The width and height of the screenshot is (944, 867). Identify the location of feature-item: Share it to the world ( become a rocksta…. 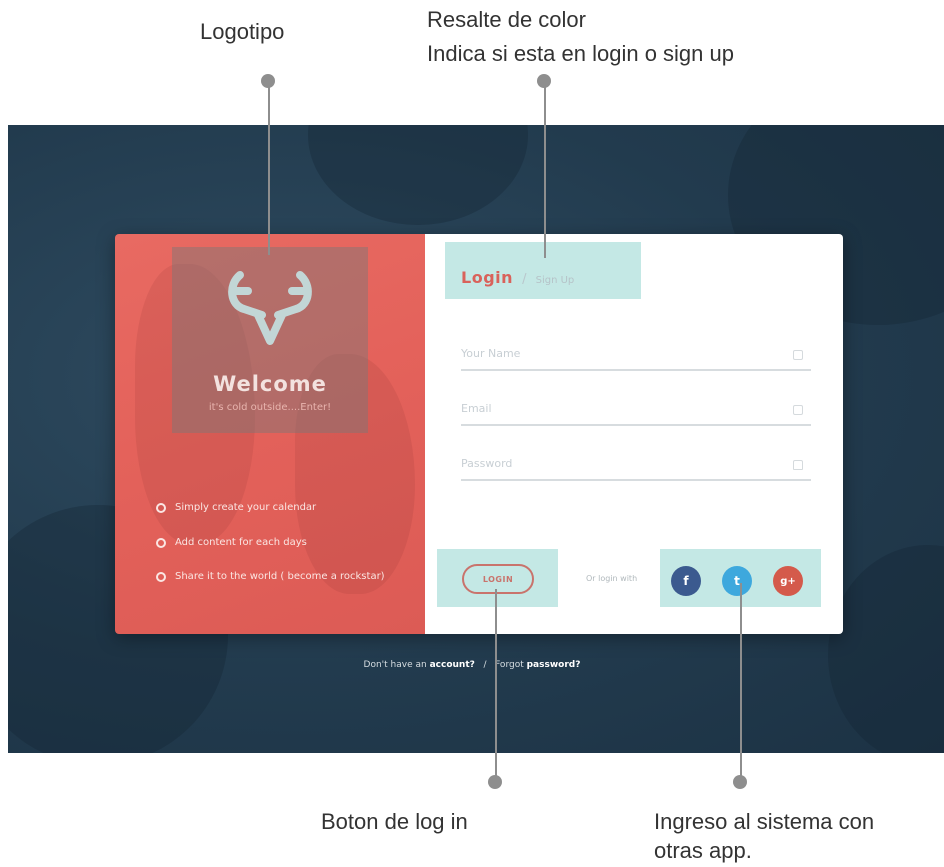
(270, 576).